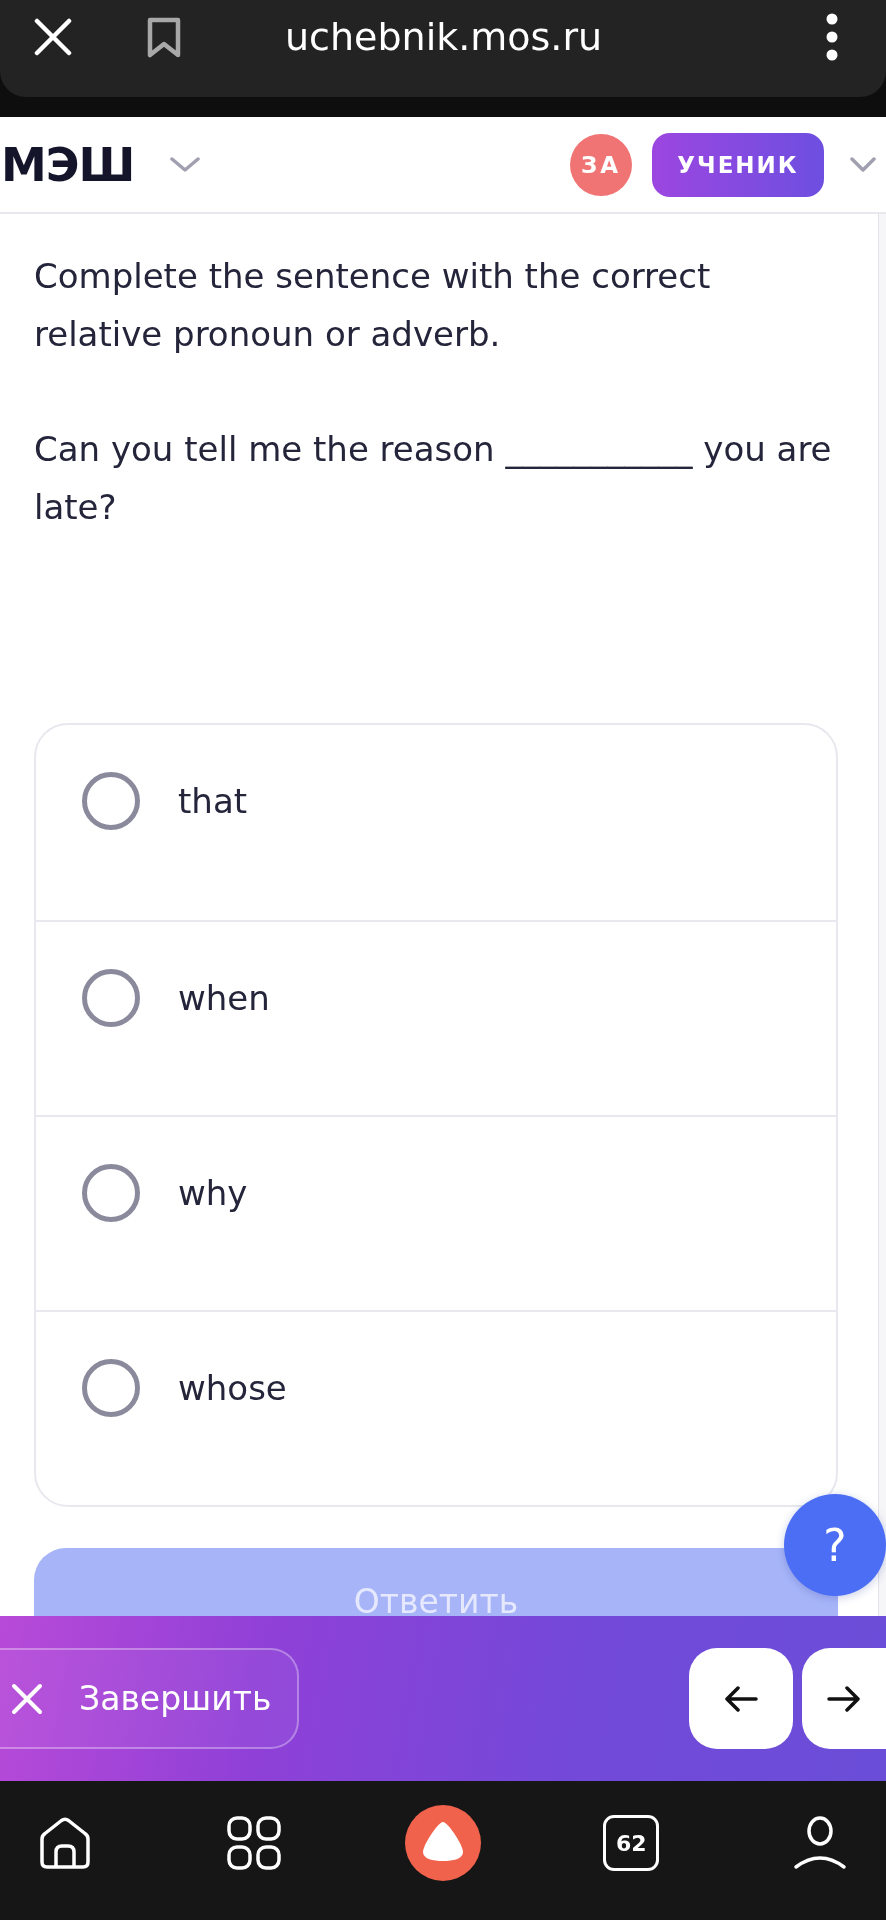 The width and height of the screenshot is (886, 1920). What do you see at coordinates (738, 164) in the screenshot?
I see `role-button: УЧЕНИК` at bounding box center [738, 164].